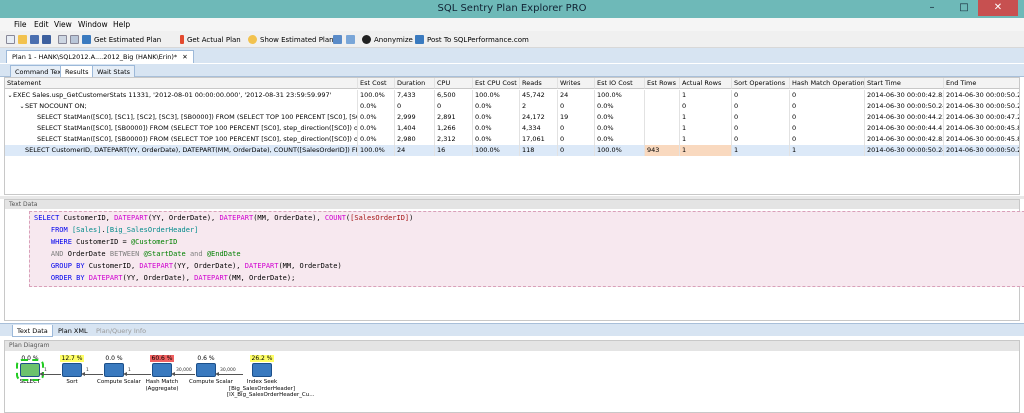 This screenshot has height=413, width=1024. I want to click on table-cell-start-time: 2014-06-30 00:00:42.830, so click(905, 95).